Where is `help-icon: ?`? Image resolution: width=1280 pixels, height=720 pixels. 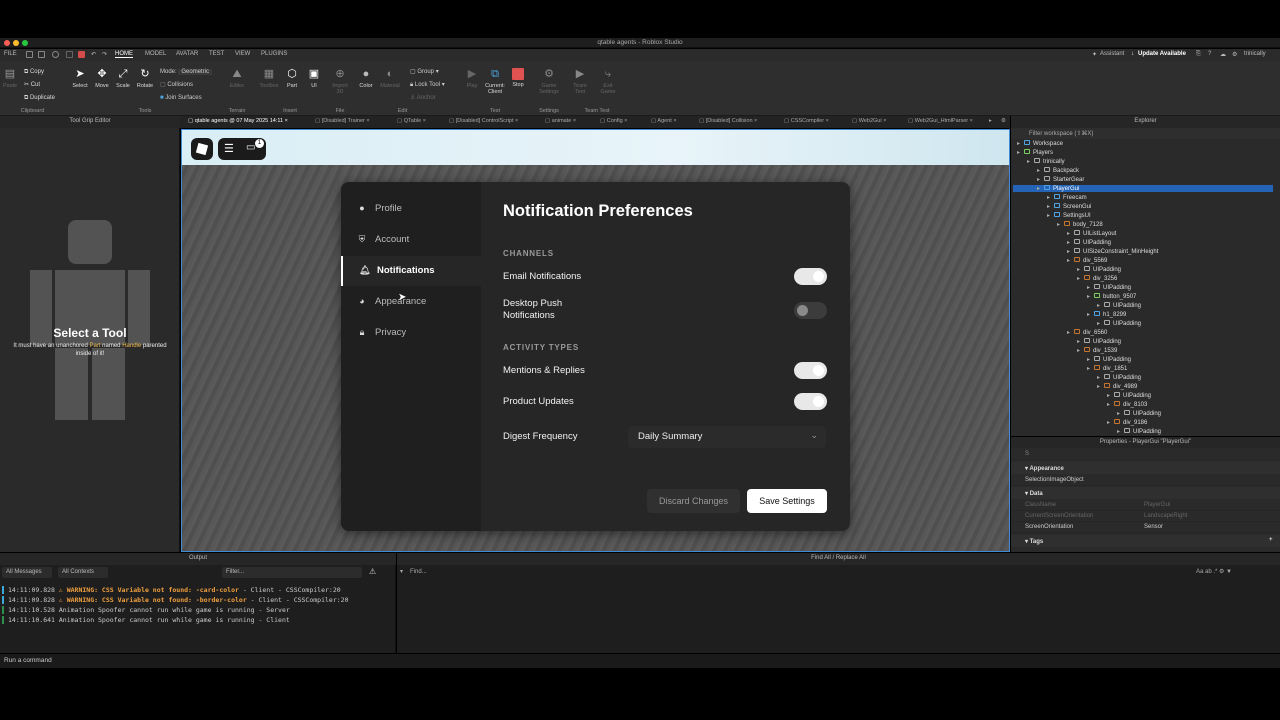 help-icon: ? is located at coordinates (1209, 54).